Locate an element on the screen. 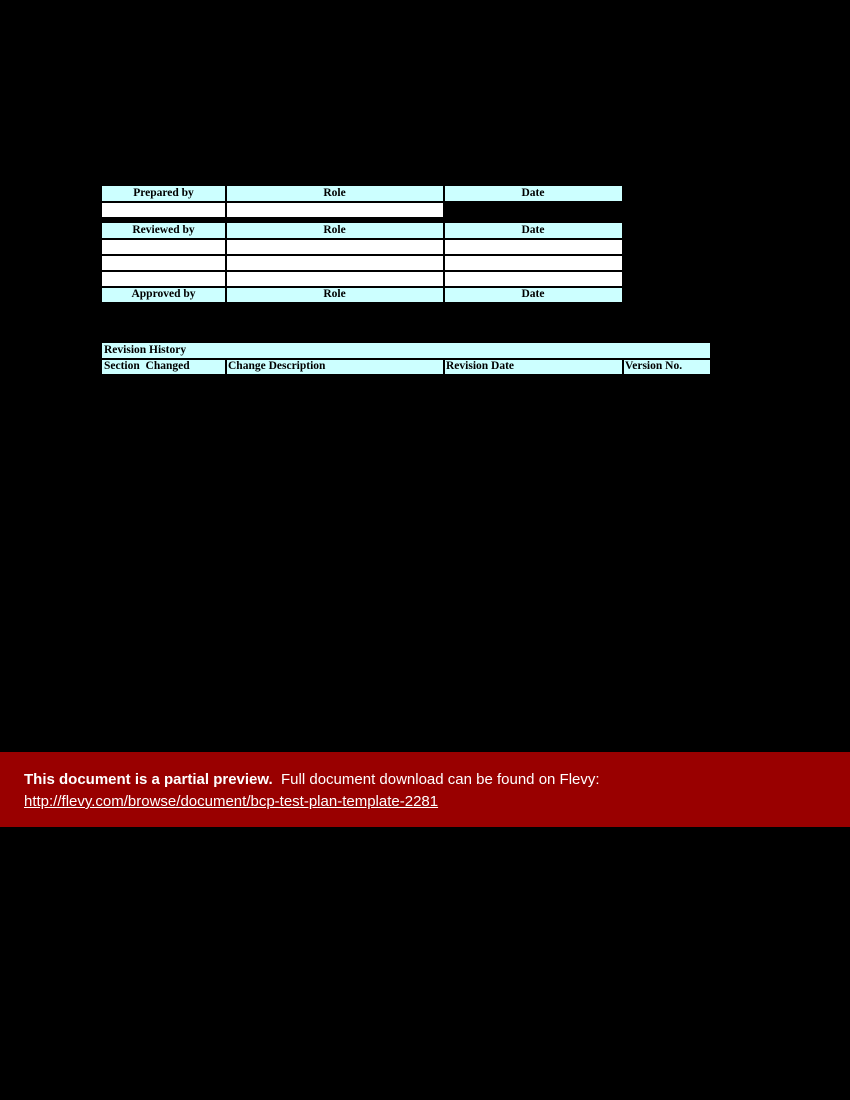 This screenshot has height=1100, width=850. prepared-by-role-cell is located at coordinates (334, 209).